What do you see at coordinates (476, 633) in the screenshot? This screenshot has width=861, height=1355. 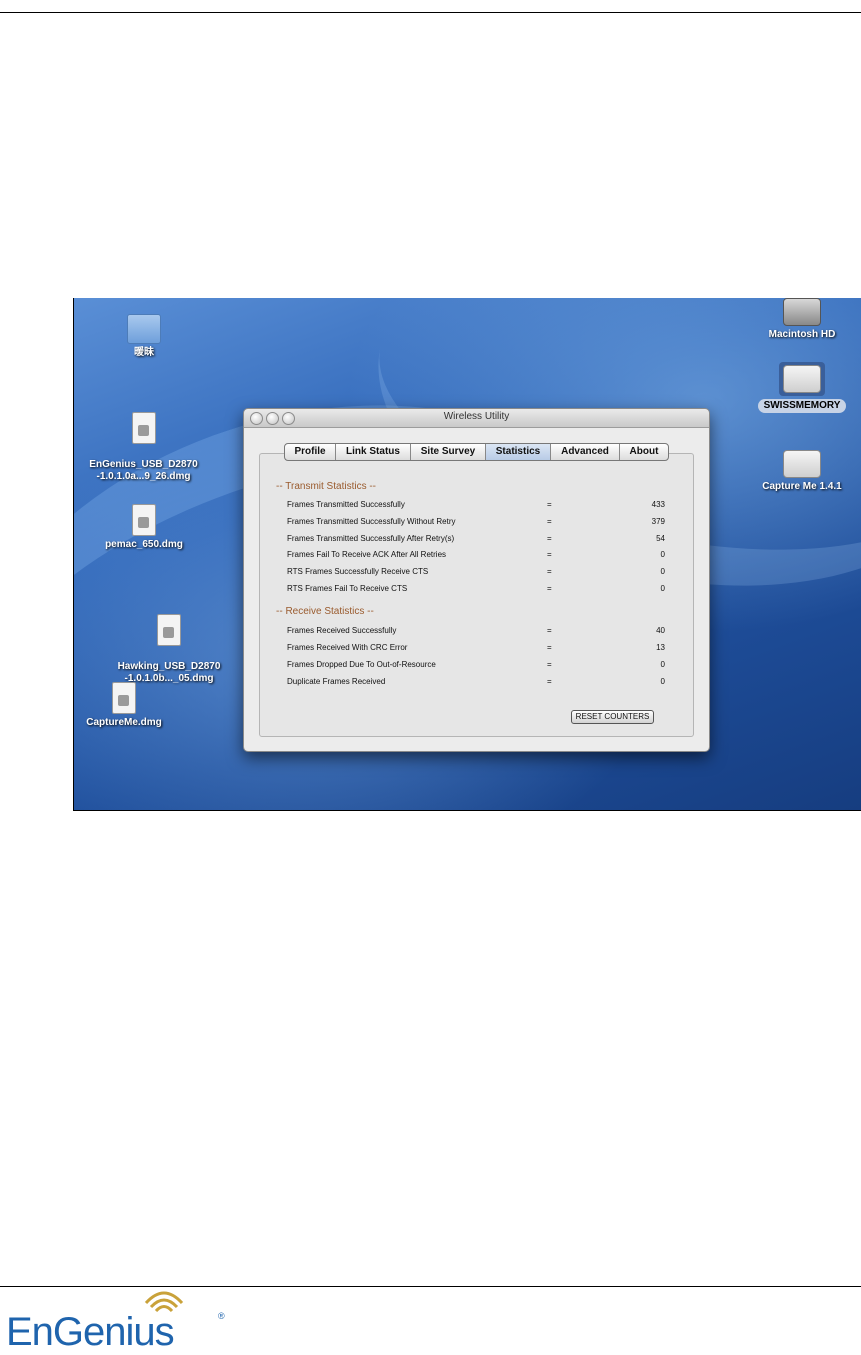 I see `stat-row: Frames Received Successfully = 40` at bounding box center [476, 633].